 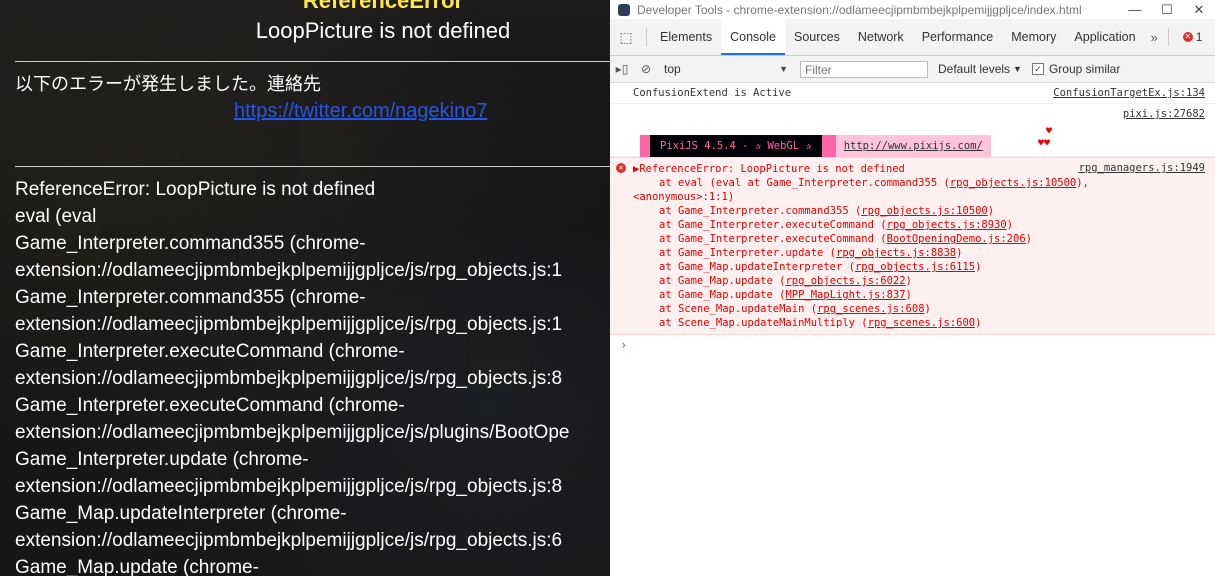 I want to click on stack-line: Game_Interpreter.update (chrome-, so click(x=162, y=459).